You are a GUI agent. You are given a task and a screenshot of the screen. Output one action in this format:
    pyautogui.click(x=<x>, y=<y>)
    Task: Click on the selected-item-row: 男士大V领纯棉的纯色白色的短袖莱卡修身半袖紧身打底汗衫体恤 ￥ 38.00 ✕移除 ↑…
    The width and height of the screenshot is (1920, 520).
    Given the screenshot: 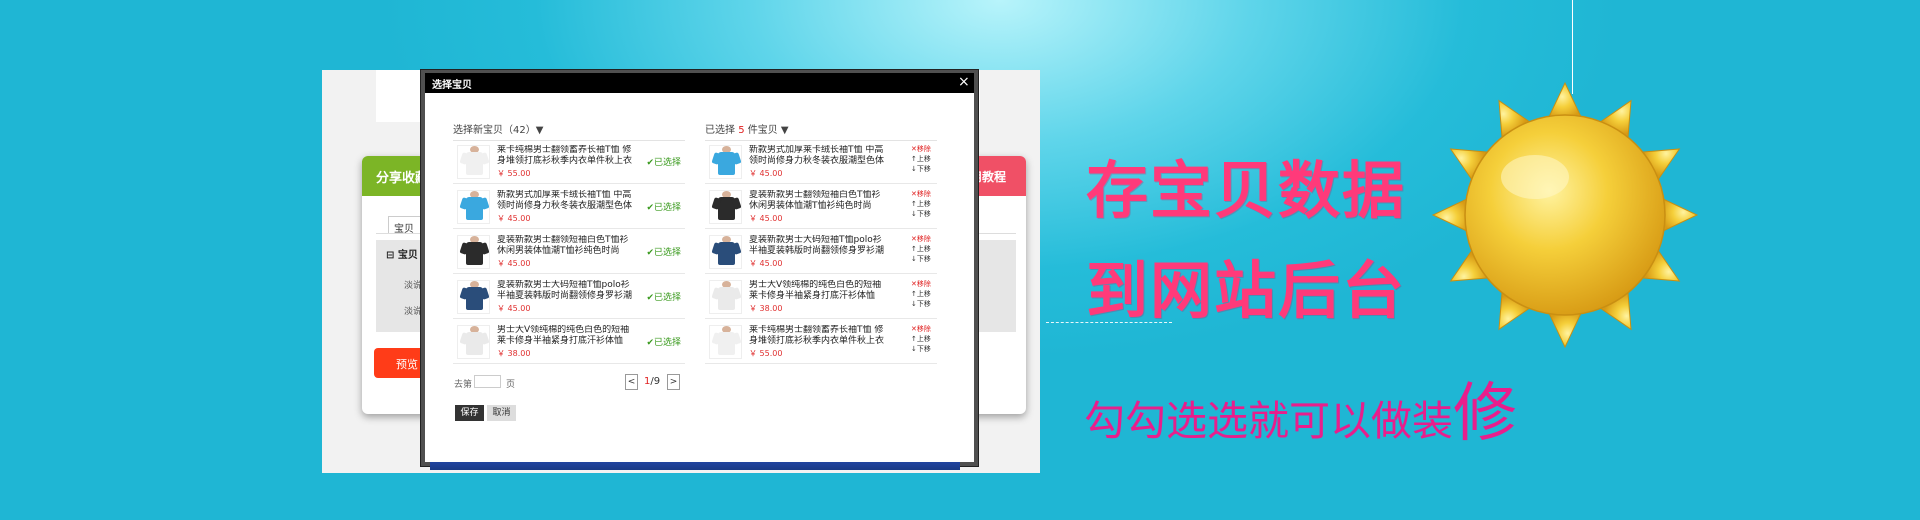 What is the action you would take?
    pyautogui.click(x=821, y=297)
    